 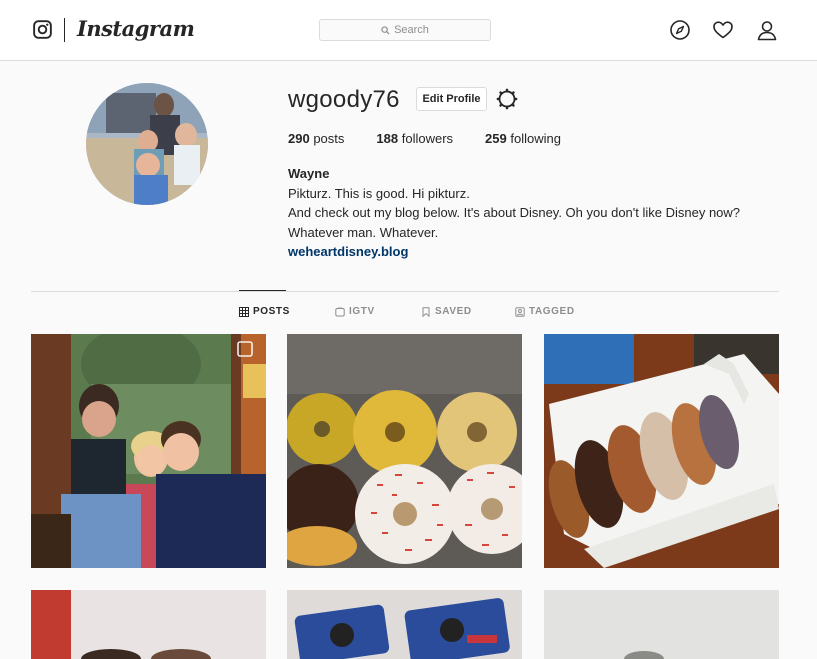 I want to click on tab-igtv-label: IGTV, so click(x=362, y=311).